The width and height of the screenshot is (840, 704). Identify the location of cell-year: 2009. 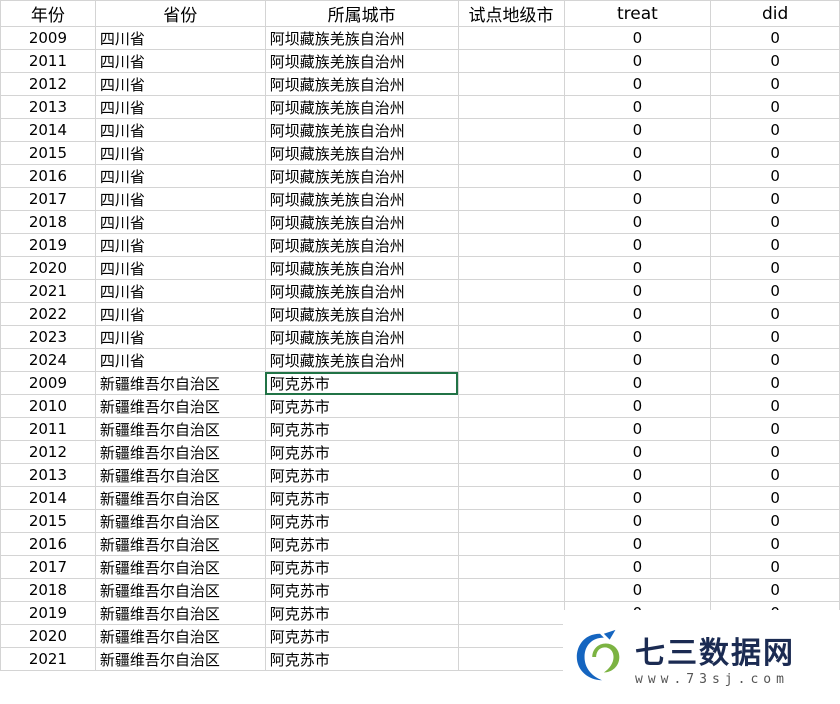
(48, 38).